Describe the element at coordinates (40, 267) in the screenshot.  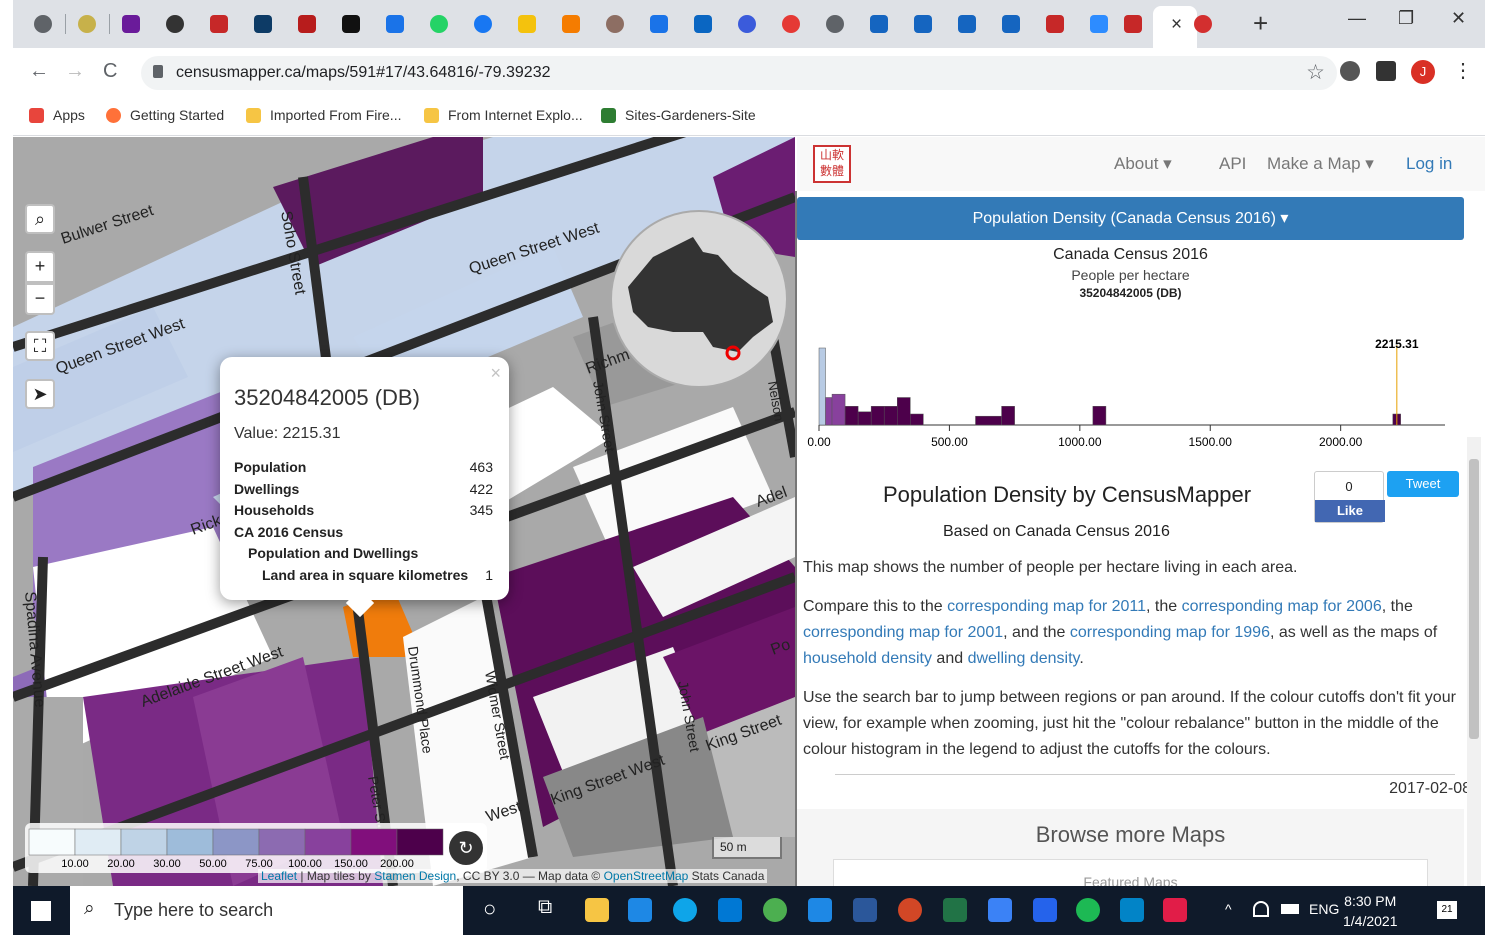
I see `zoom-in-button: +` at that location.